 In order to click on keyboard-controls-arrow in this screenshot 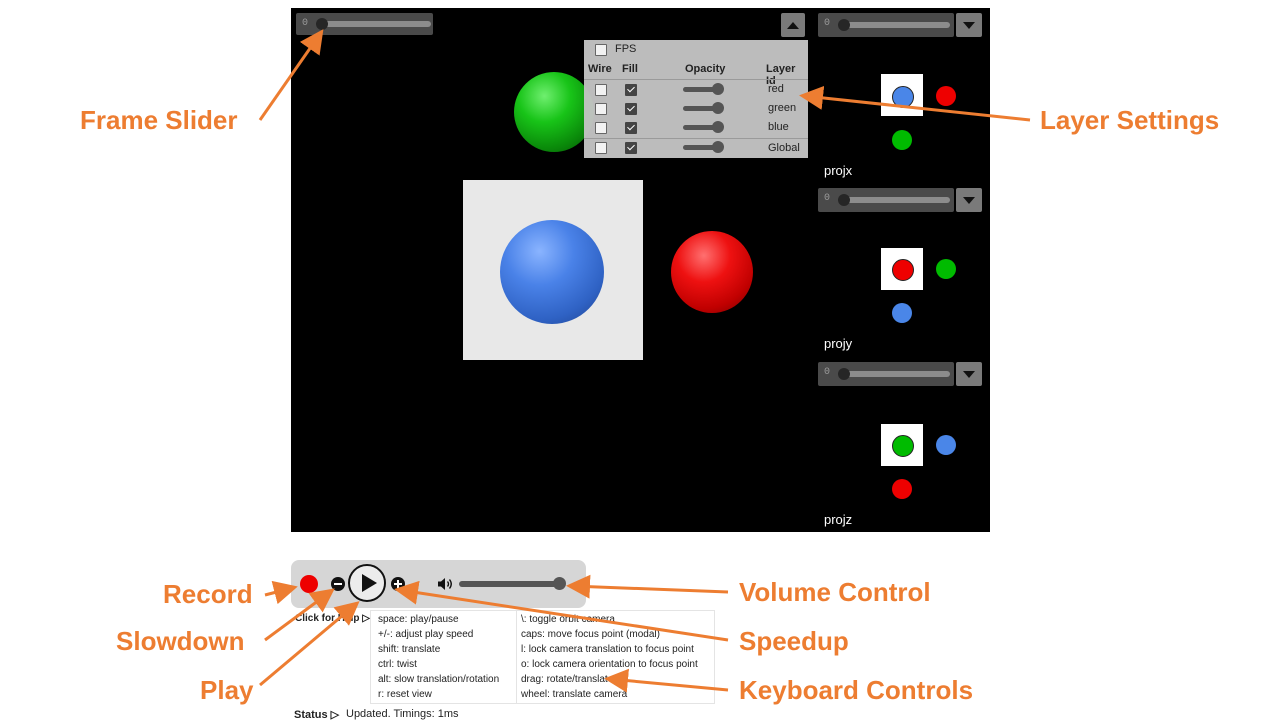, I will do `click(666, 680)`.